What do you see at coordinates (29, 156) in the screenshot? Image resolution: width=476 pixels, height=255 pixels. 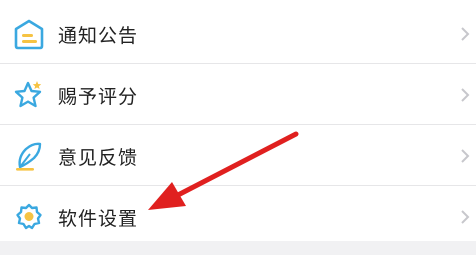 I see `feedback-feather-icon` at bounding box center [29, 156].